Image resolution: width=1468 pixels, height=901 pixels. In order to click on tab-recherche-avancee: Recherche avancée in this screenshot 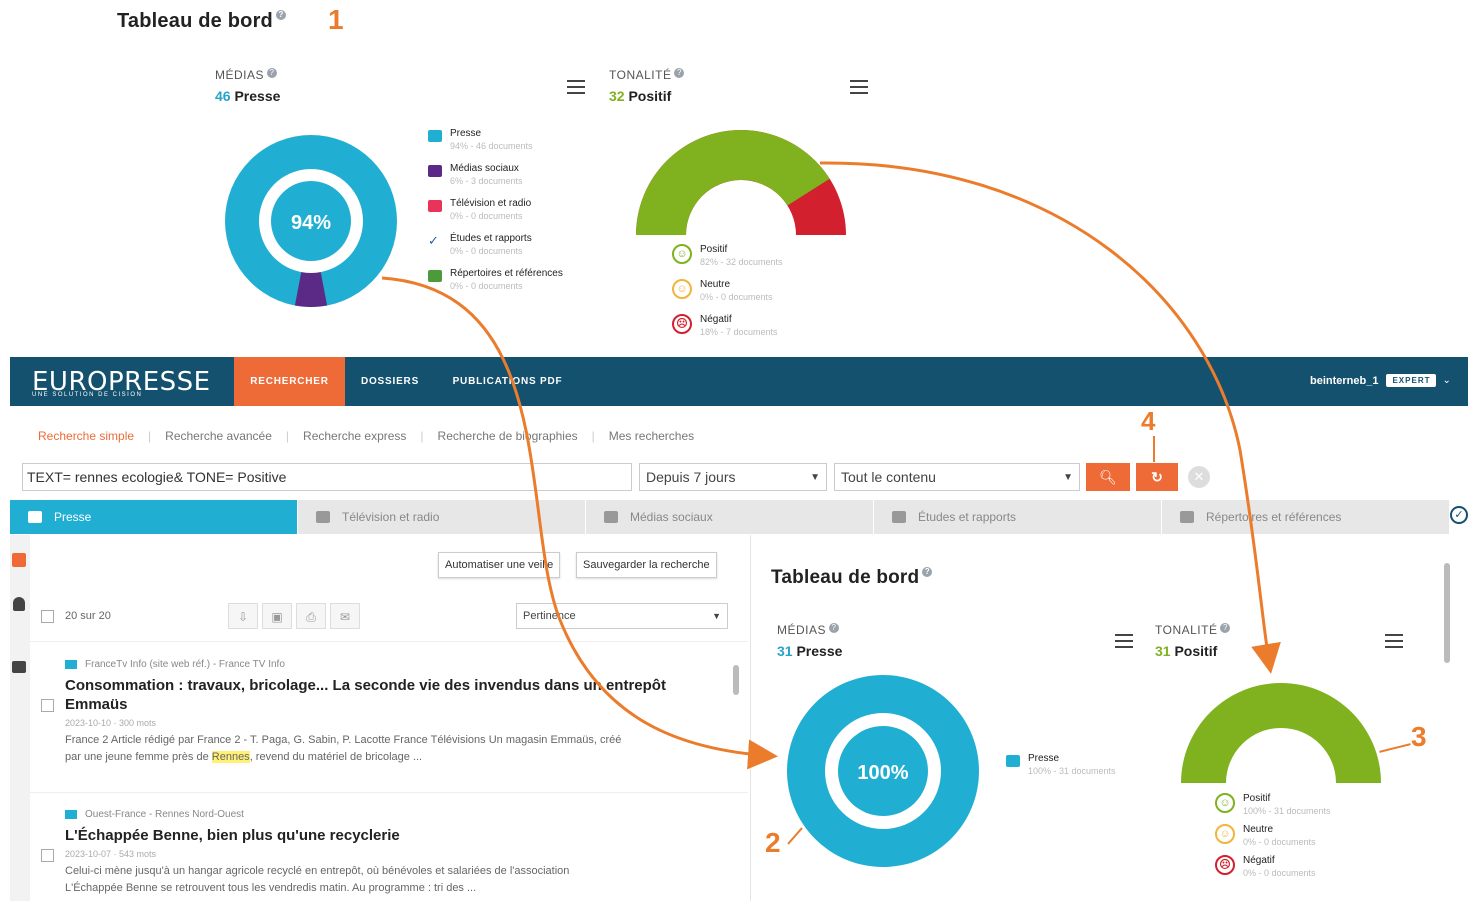, I will do `click(218, 436)`.